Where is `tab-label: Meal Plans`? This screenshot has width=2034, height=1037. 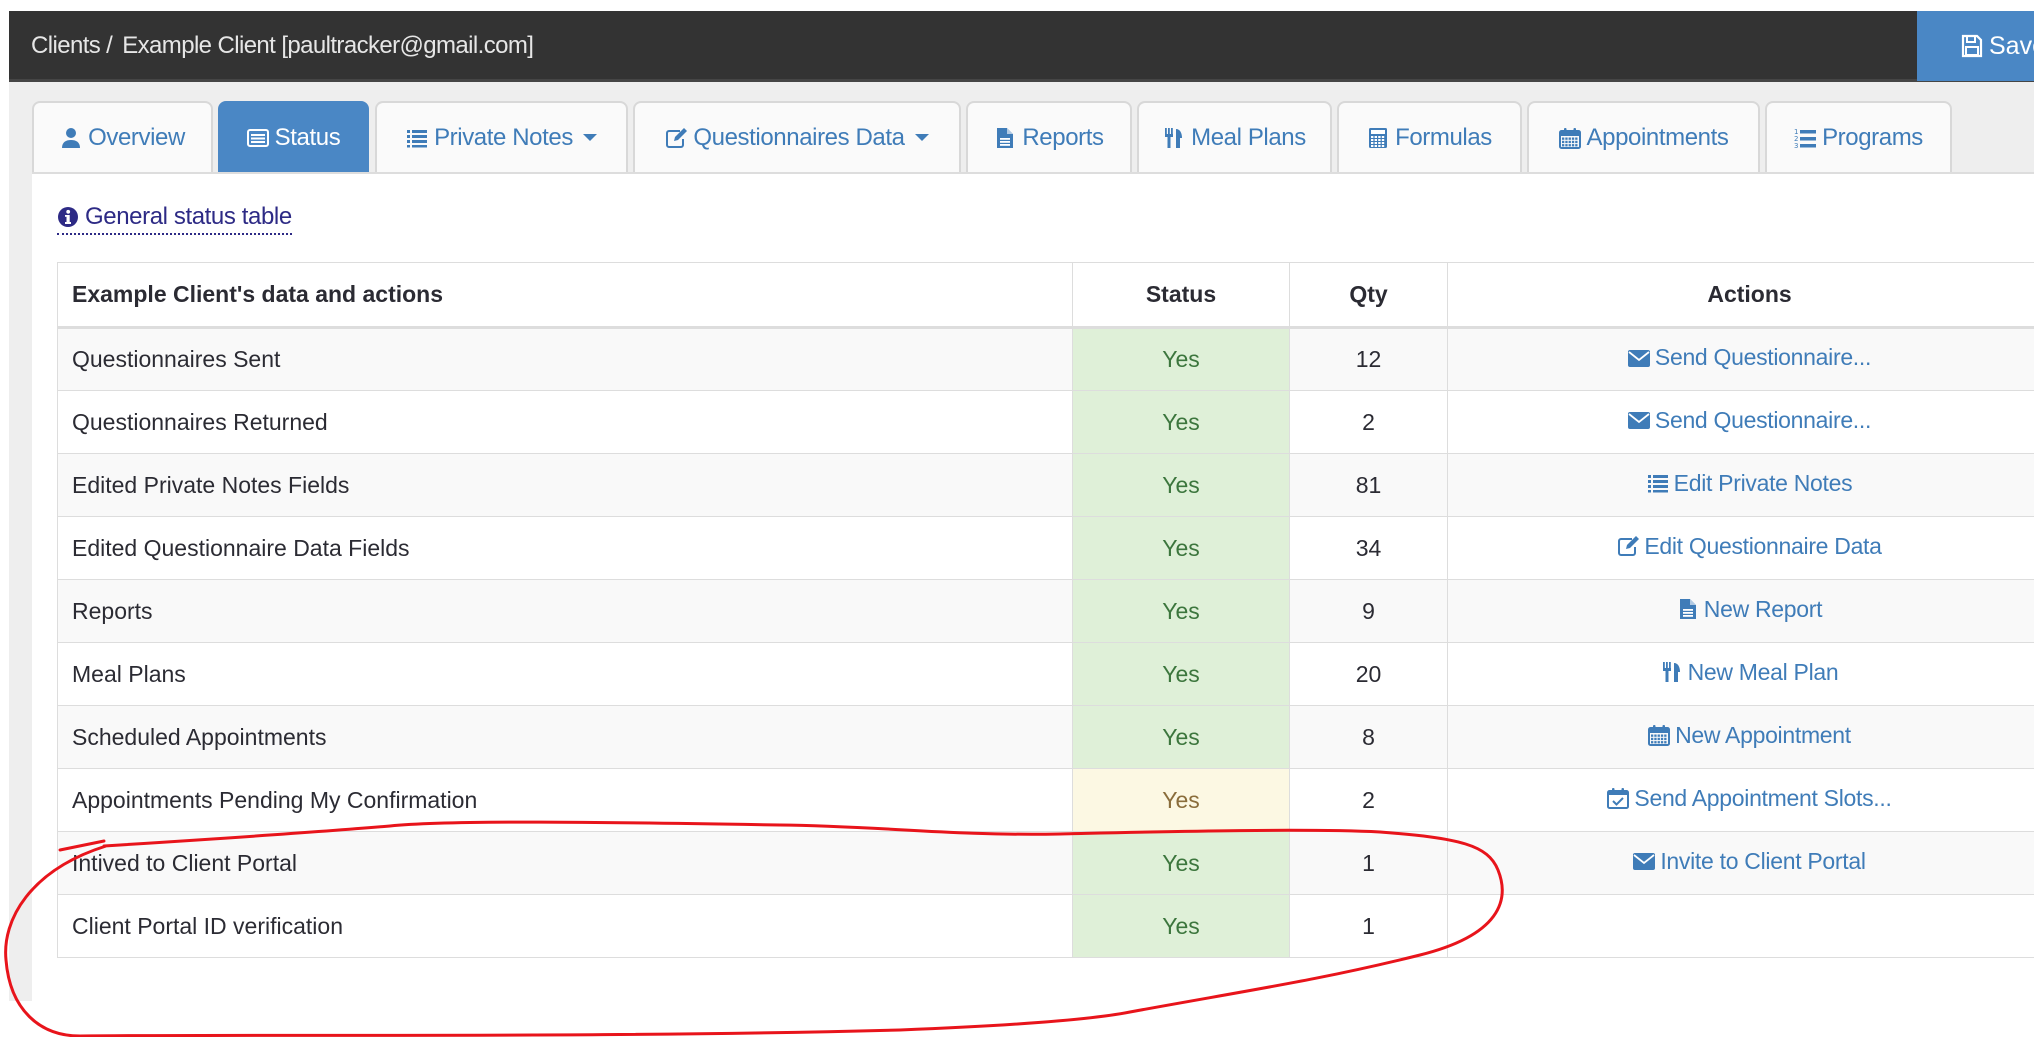 tab-label: Meal Plans is located at coordinates (1248, 137).